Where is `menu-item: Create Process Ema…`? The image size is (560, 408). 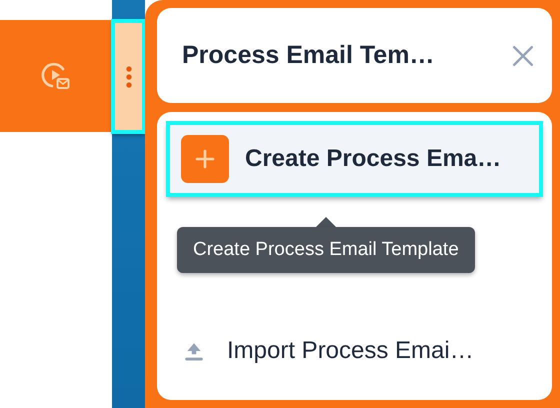
menu-item: Create Process Ema… is located at coordinates (354, 159).